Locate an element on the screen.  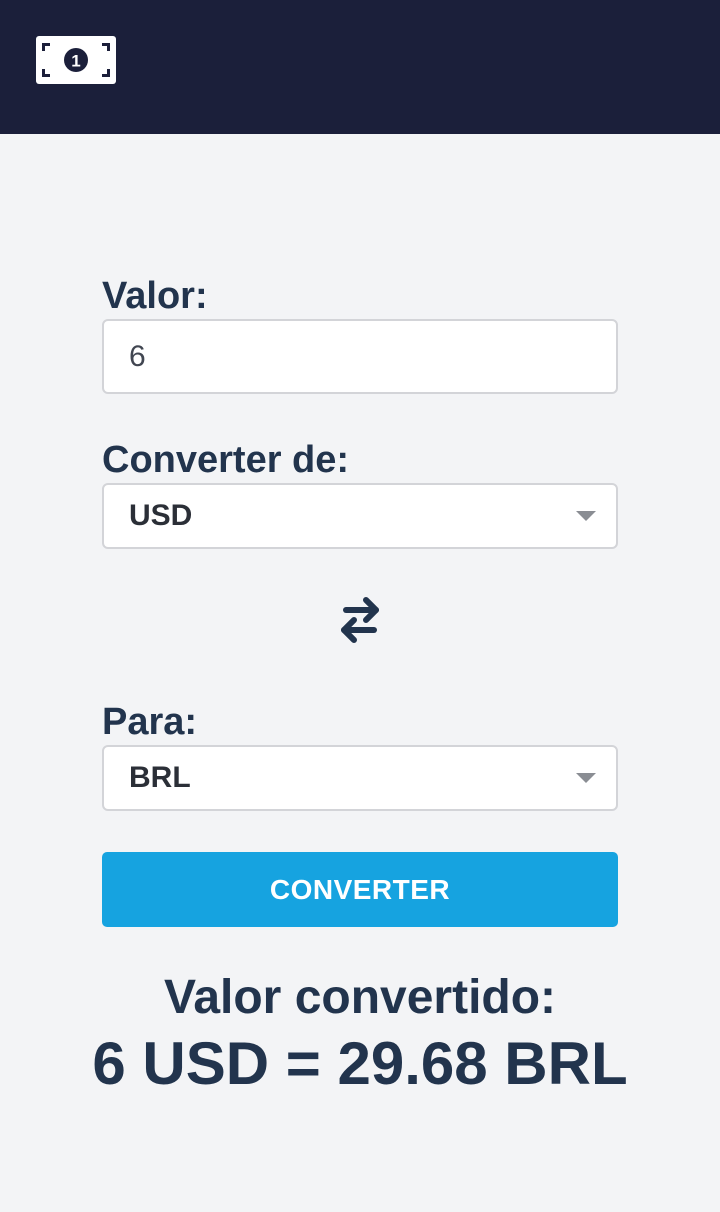
amount-label: Valor: is located at coordinates (155, 296).